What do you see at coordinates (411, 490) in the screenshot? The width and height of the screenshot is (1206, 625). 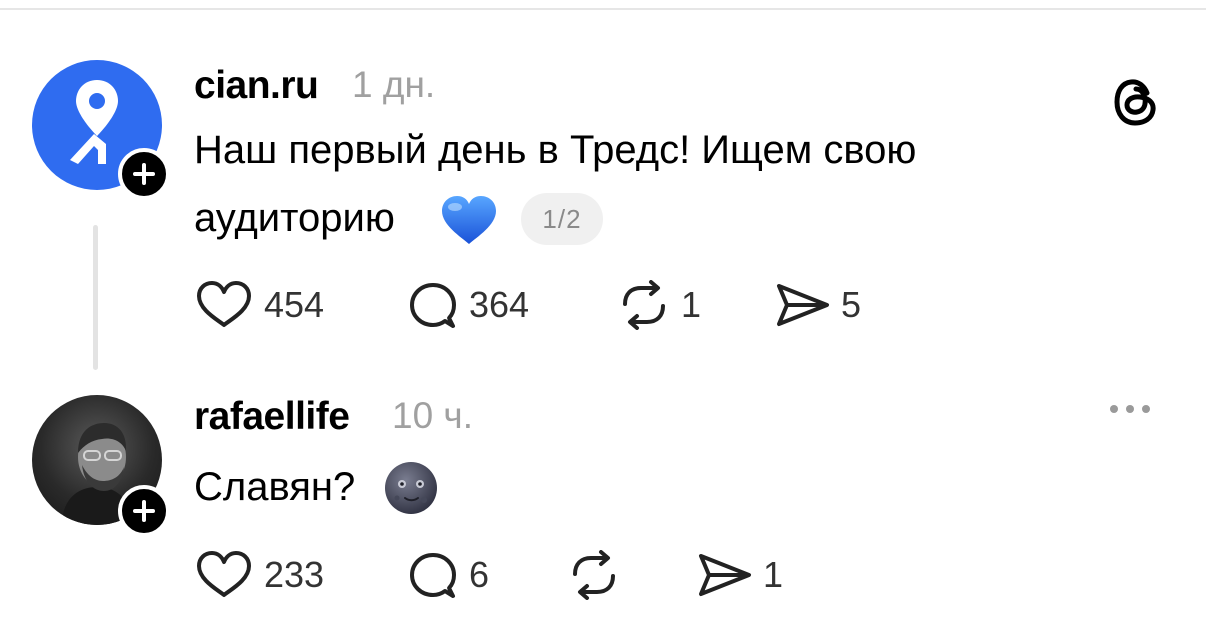 I see `new-moon-face-icon` at bounding box center [411, 490].